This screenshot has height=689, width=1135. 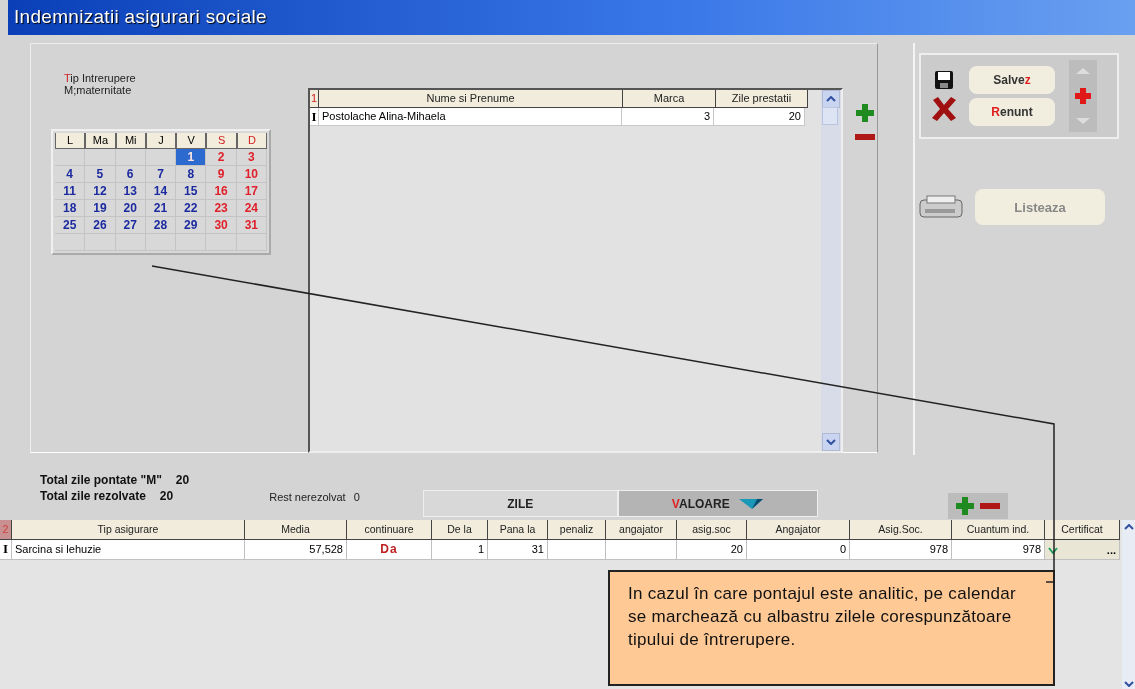 What do you see at coordinates (161, 208) in the screenshot?
I see `calendar-day: 21` at bounding box center [161, 208].